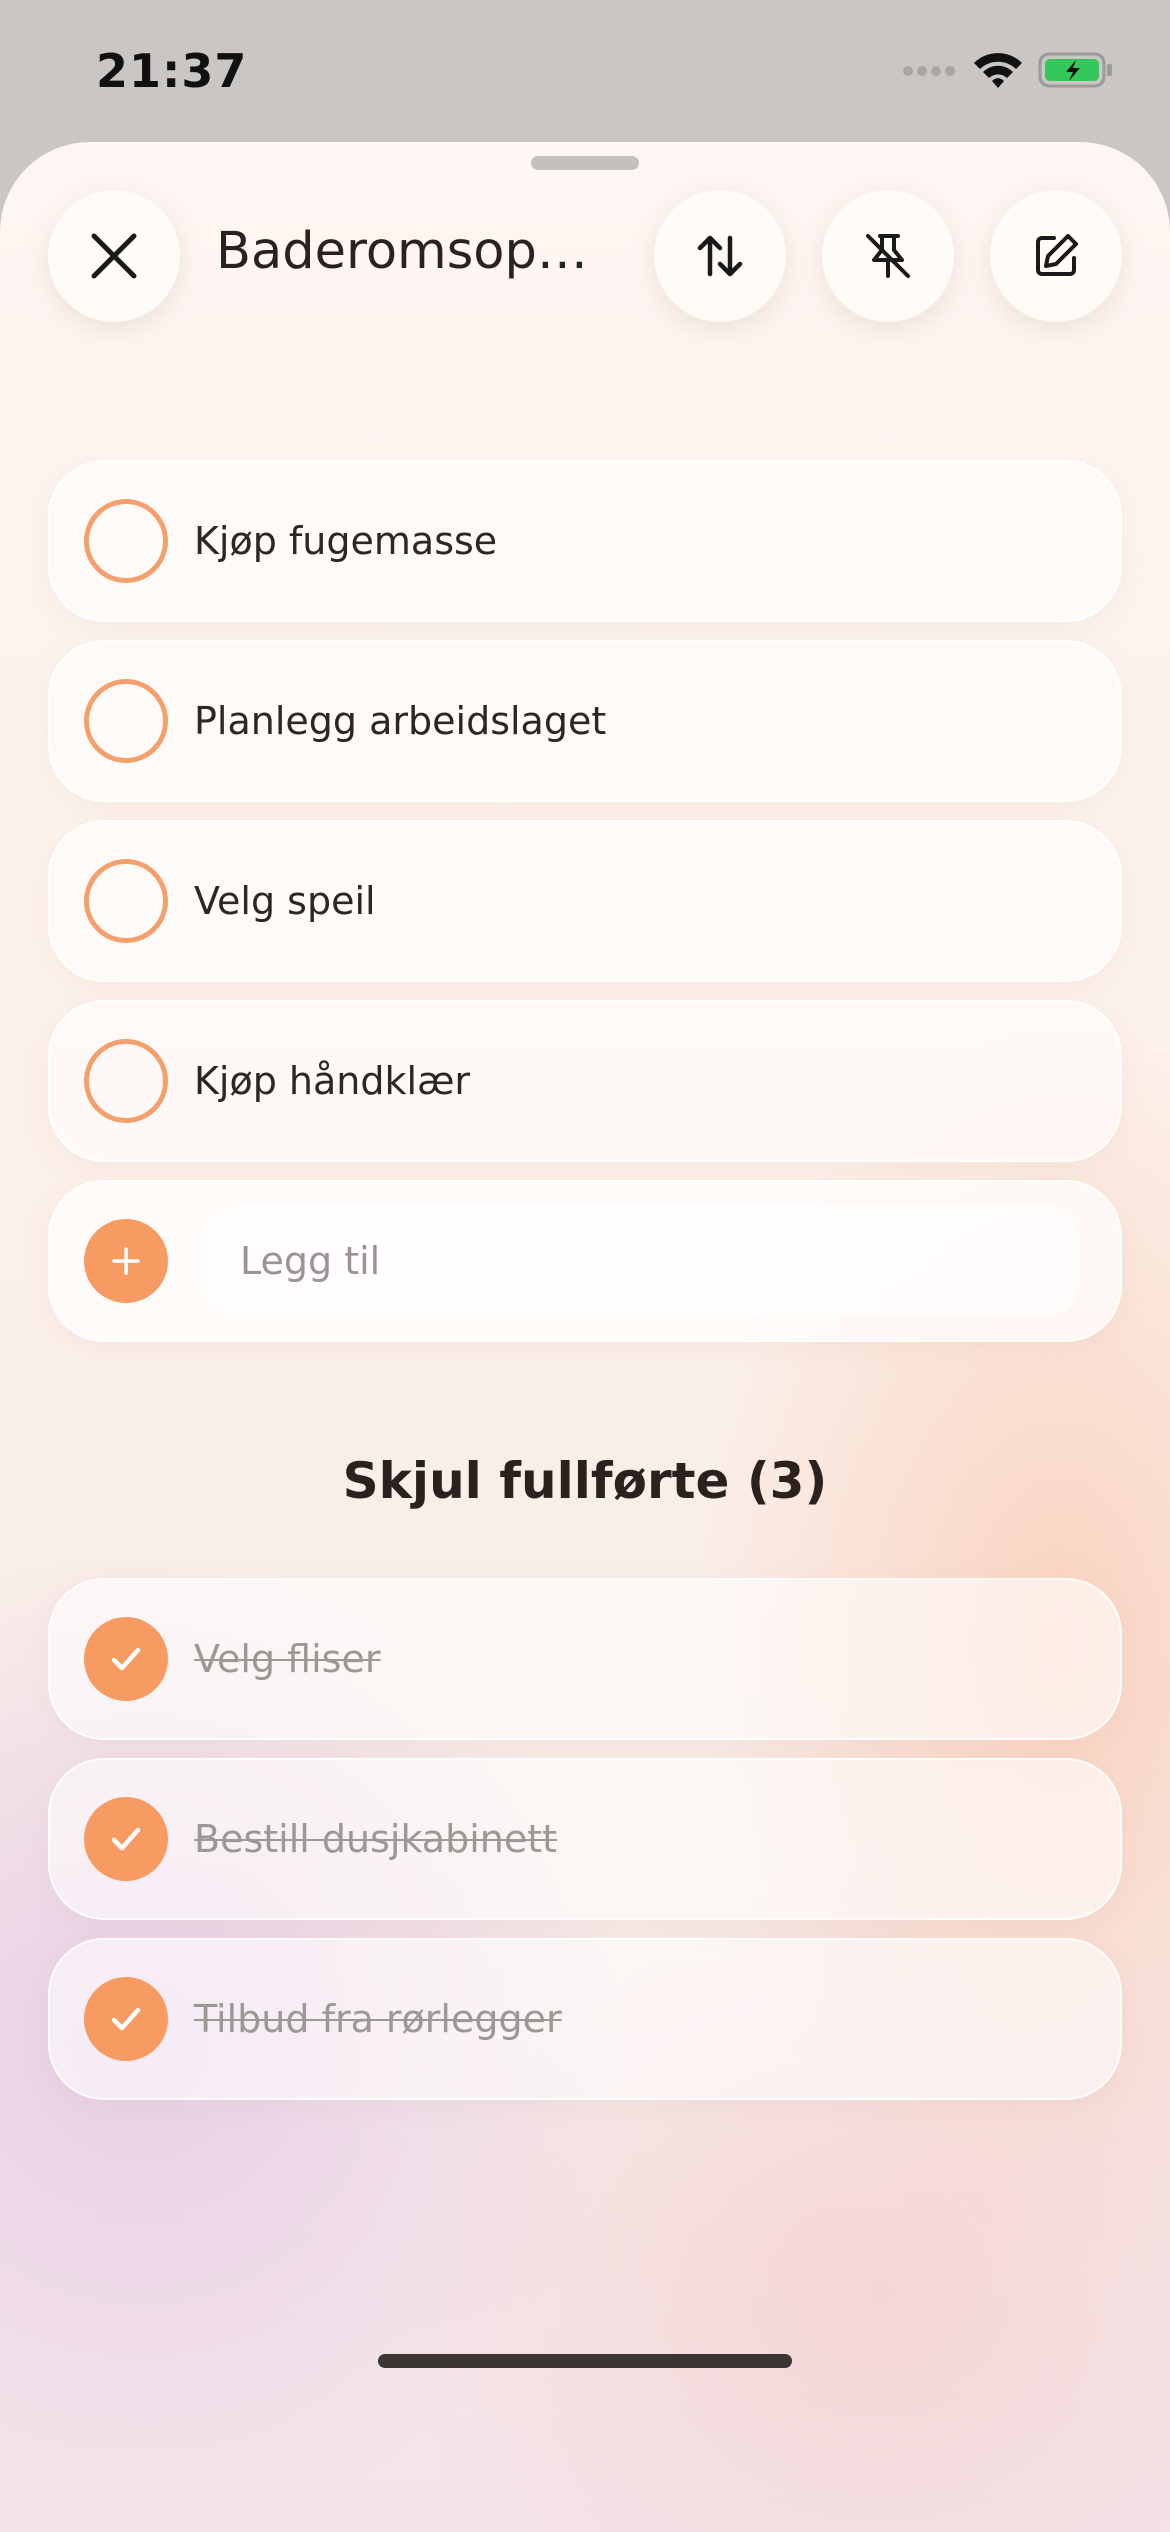 The width and height of the screenshot is (1170, 2532). I want to click on add-item-input, so click(640, 1261).